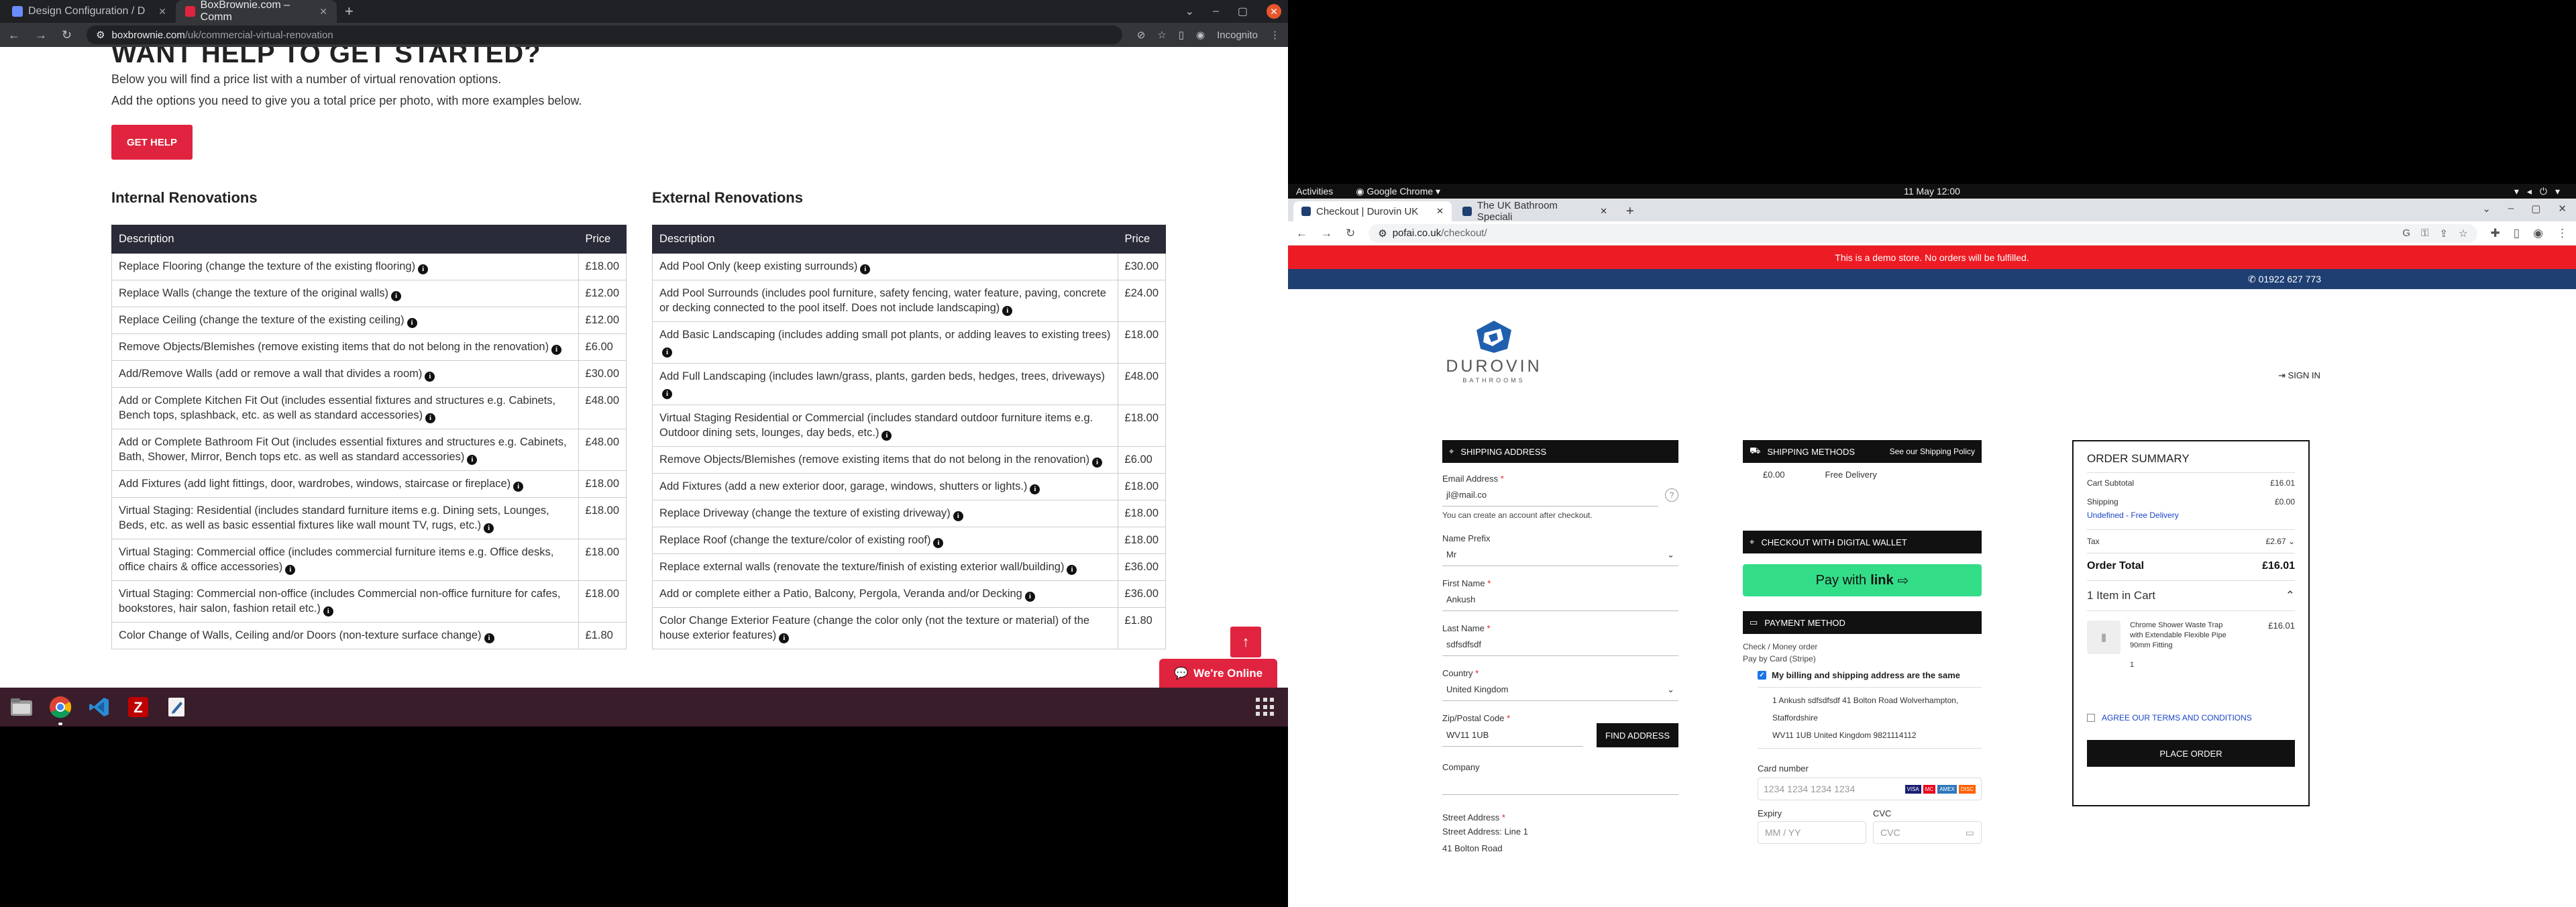 This screenshot has height=907, width=2576. Describe the element at coordinates (1762, 675) in the screenshot. I see `same-address-checkbox: ✓` at that location.